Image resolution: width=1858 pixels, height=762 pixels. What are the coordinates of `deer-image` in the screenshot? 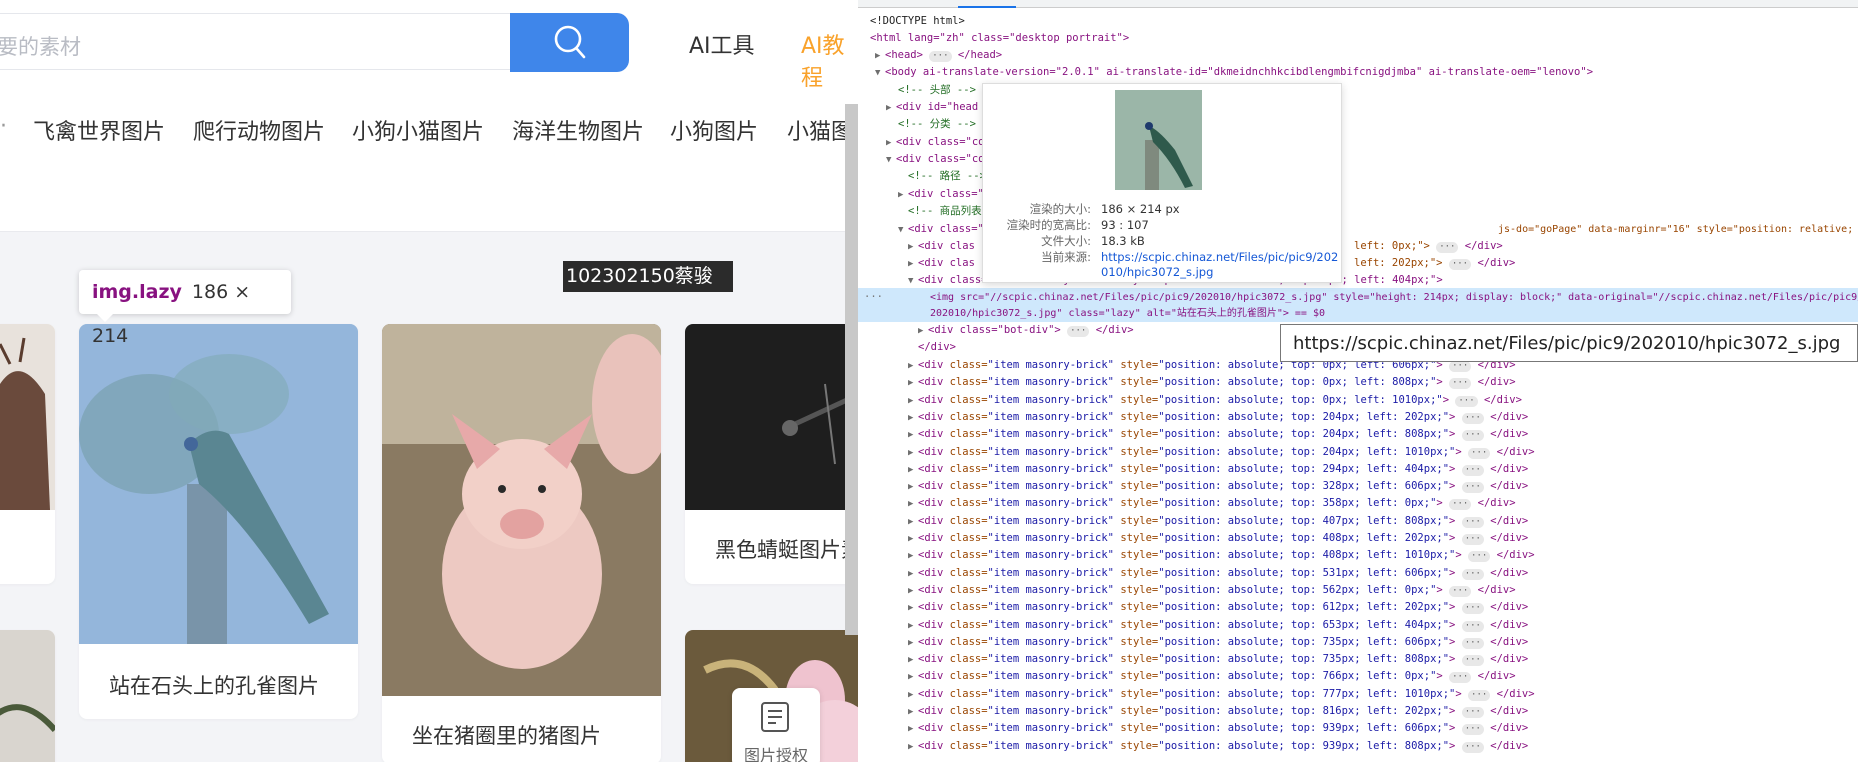 It's located at (27, 417).